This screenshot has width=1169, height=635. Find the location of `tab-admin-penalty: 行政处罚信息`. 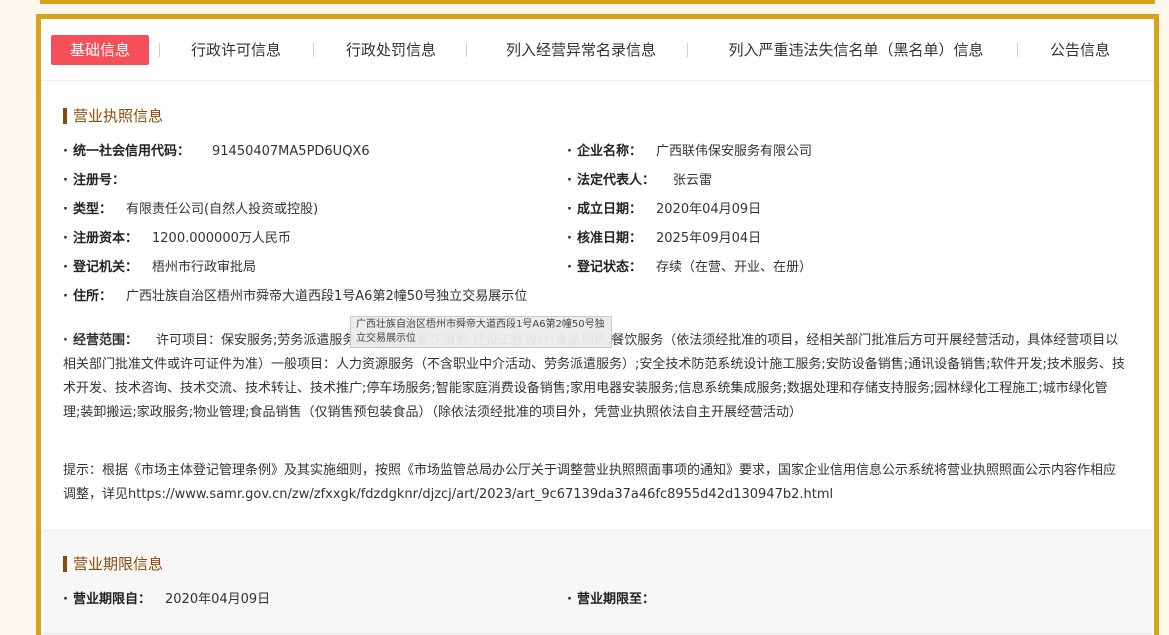

tab-admin-penalty: 行政处罚信息 is located at coordinates (391, 50).